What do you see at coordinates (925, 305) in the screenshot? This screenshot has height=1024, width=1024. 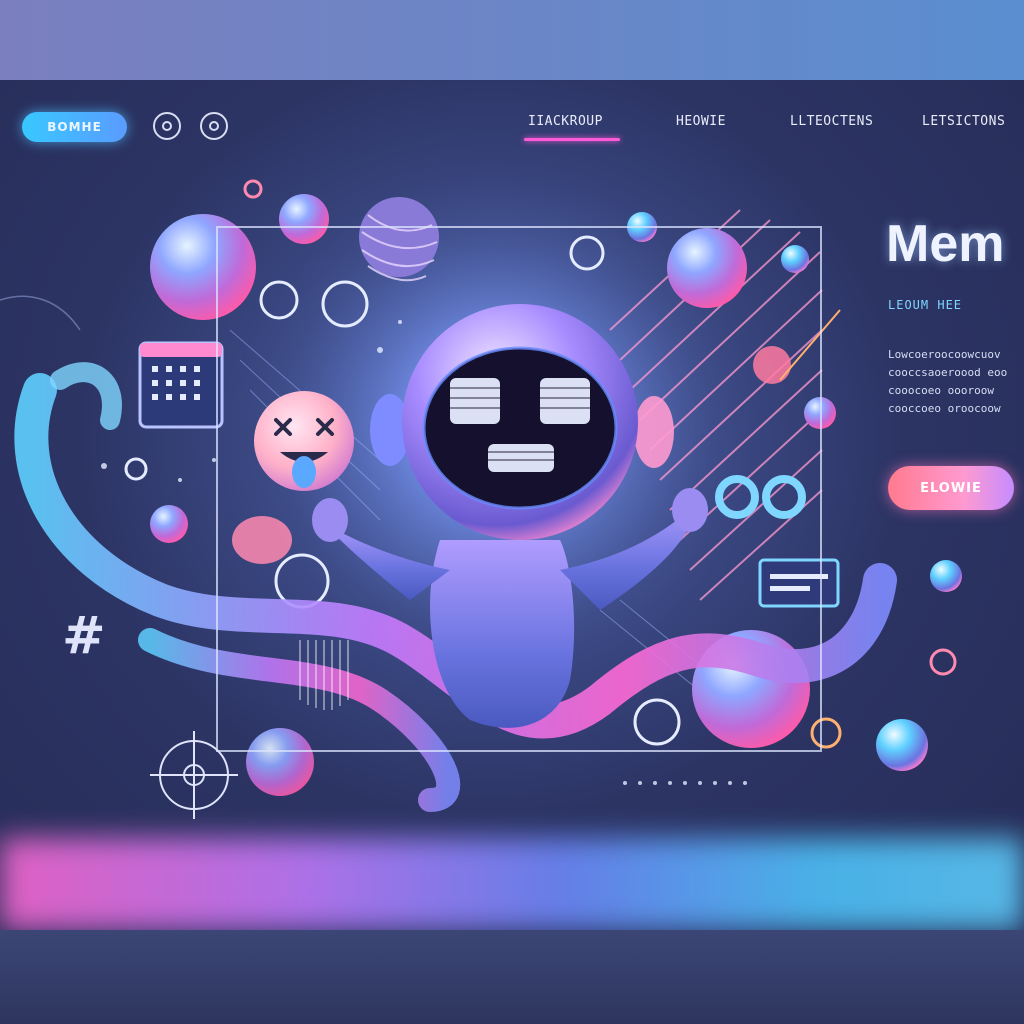 I see `hero-subtitle: LEOUM HEE` at bounding box center [925, 305].